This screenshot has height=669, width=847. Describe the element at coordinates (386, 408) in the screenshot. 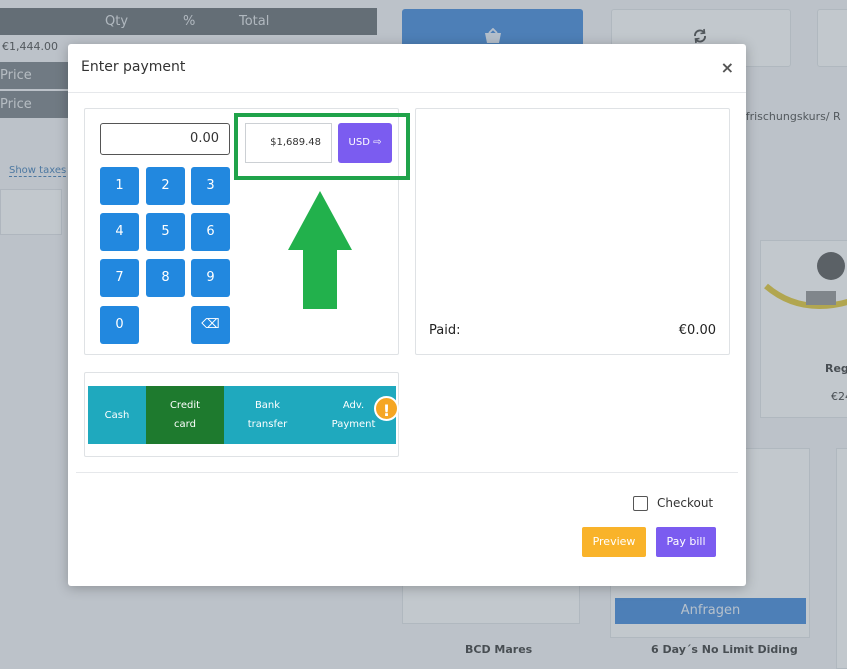

I see `warning-icon: !` at that location.